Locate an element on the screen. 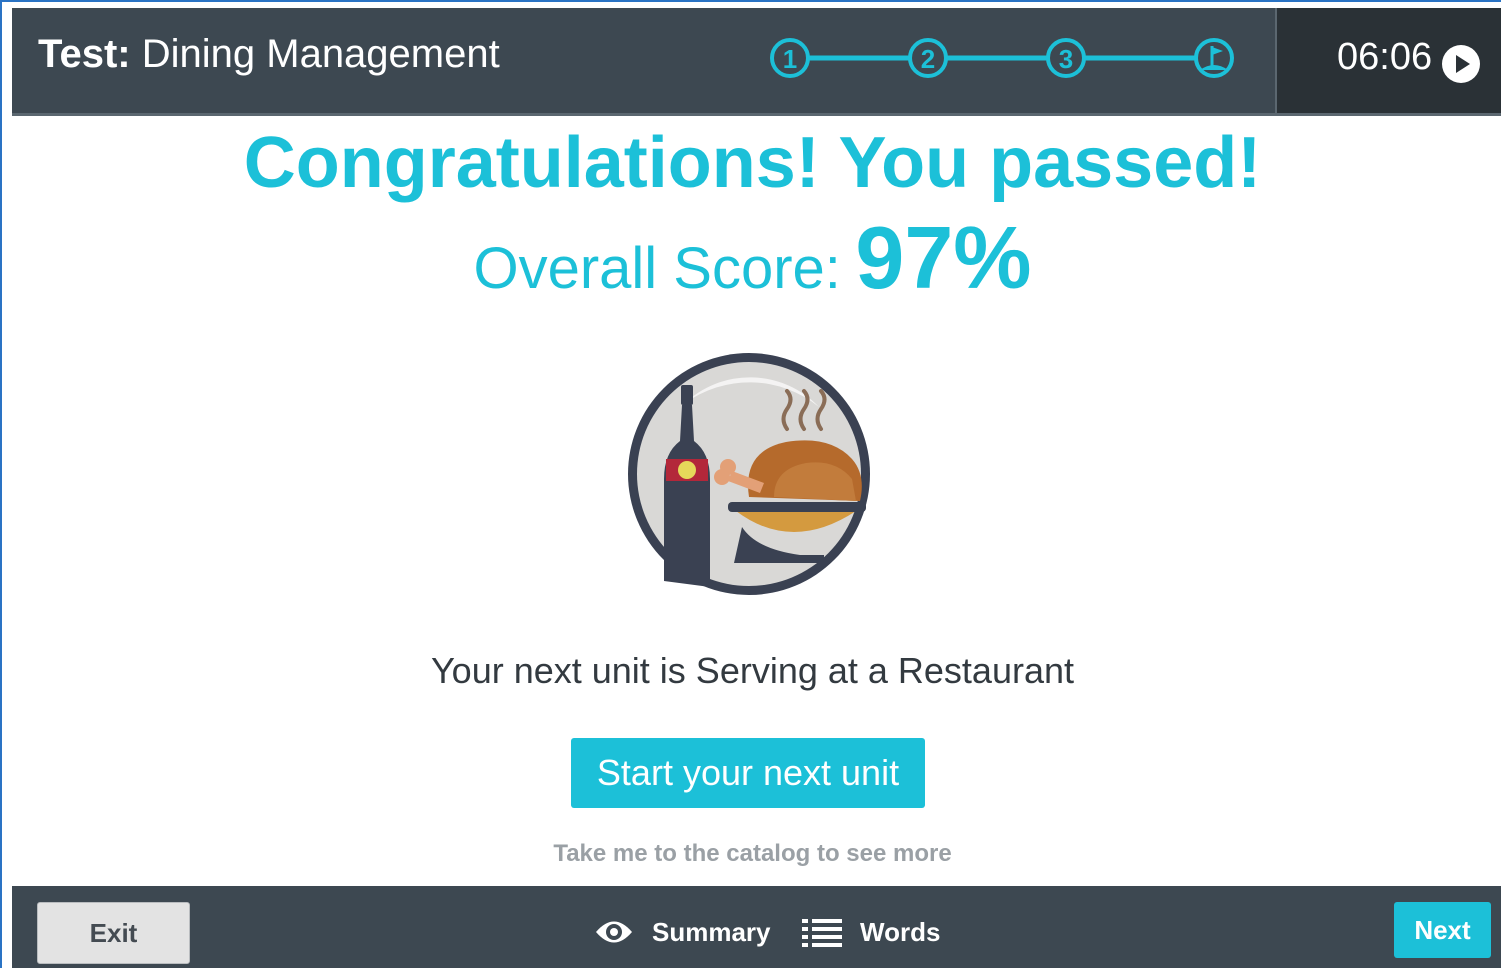 This screenshot has height=968, width=1501. words-button: Words is located at coordinates (871, 932).